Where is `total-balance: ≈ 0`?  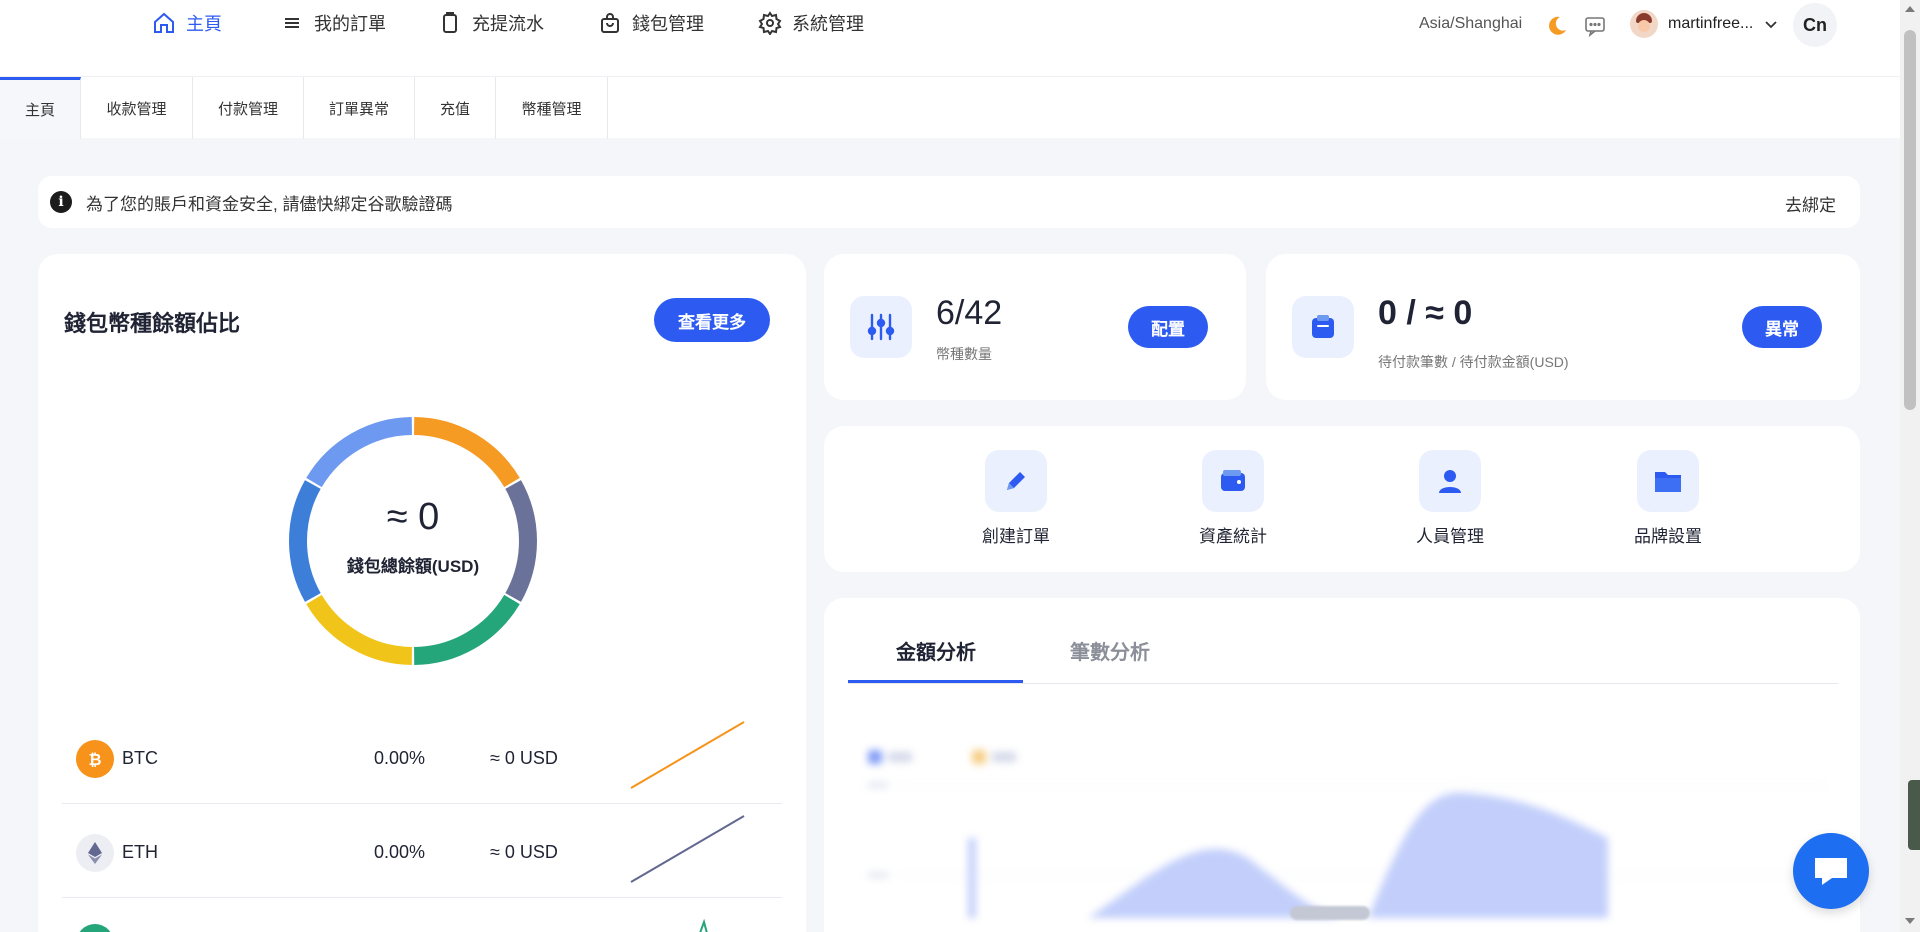 total-balance: ≈ 0 is located at coordinates (413, 517).